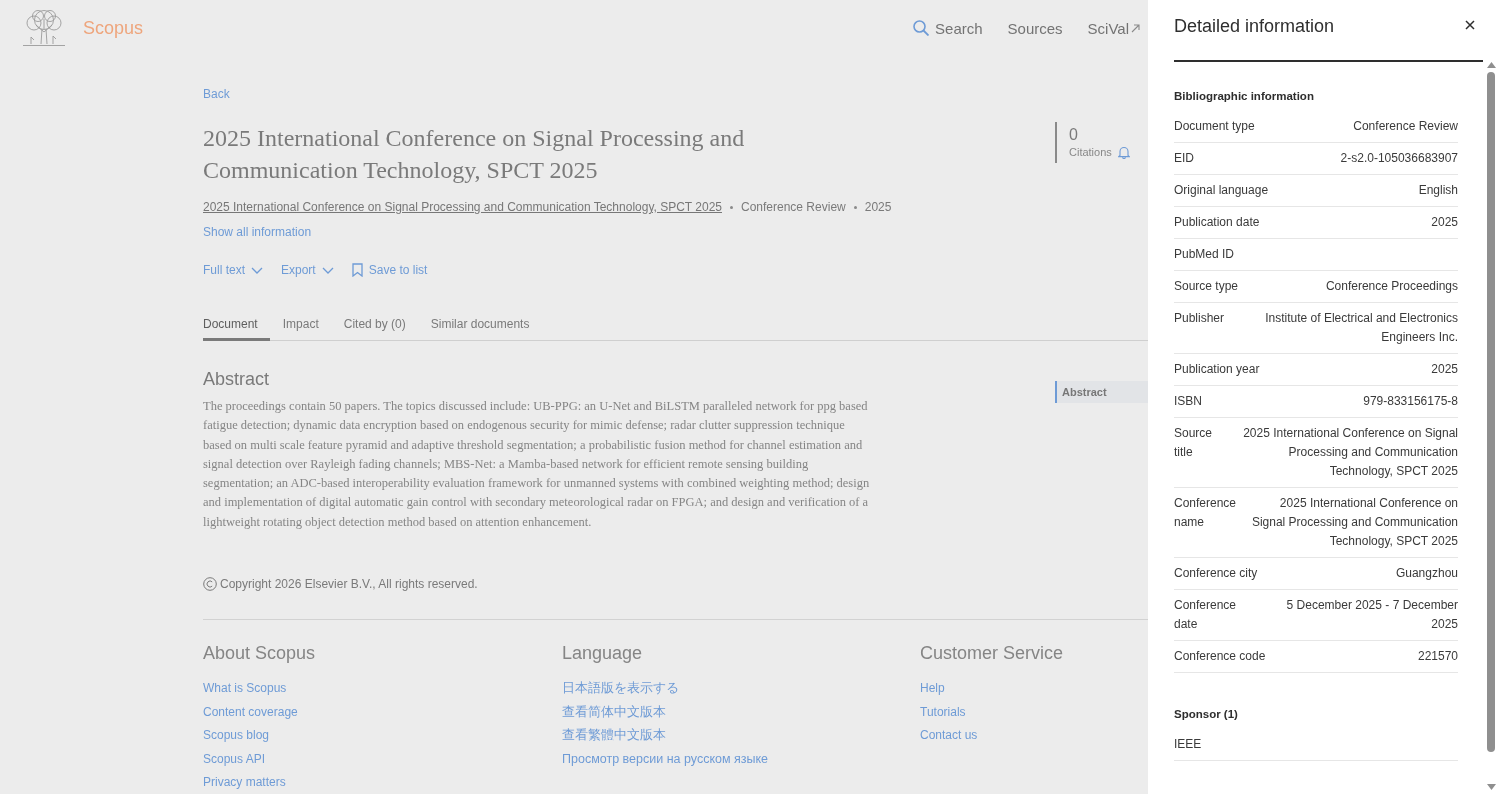 The width and height of the screenshot is (1497, 794). I want to click on abstract-text: The proceedings contain 50 papers. The topics discussed include: UB-PPG: an U-Net and BiLSTM paralleled network for ppg based fatigue detection; dynamic data encryption based on endogenous security for mimic defense; radar clutter suppression technique based on multi scale feature pyramid and adaptive threshold segmentation; a probabilistic fusion method for channel estimation and signal detection over Rayleigh fading channels; MBS-Net: a Mamba-based network for efficient remote sensing building segmentation; an ADC-based interoperability evaluation framework for unmanned systems with combined weighting method; design and implementation of digital automatic gain control with secondary meteorological radar on FPGA; and design and verification of a lightweight rotating object detection method based on attention enhancement., so click(537, 464).